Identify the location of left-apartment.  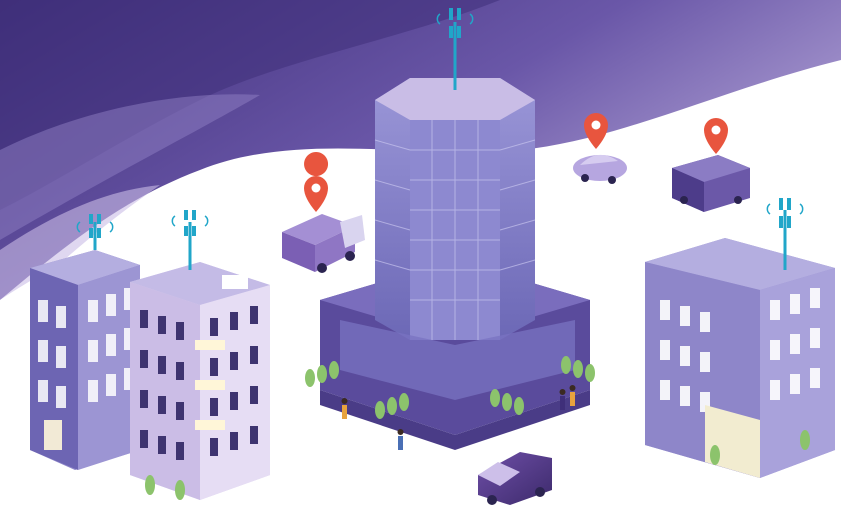
(85, 360).